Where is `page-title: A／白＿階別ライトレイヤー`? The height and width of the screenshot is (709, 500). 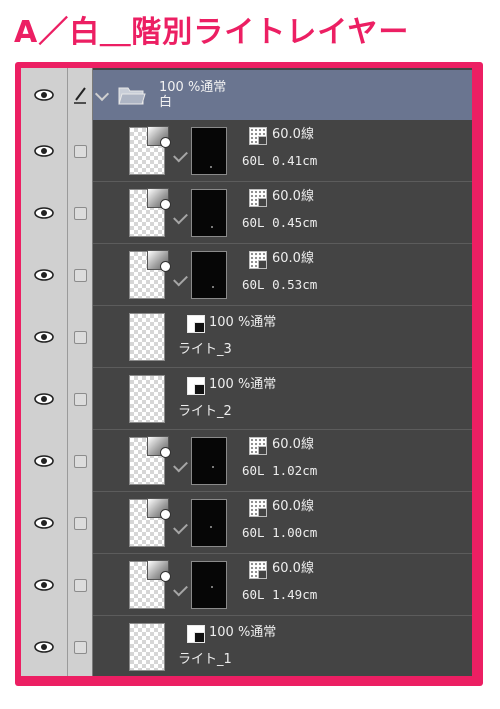 page-title: A／白＿階別ライトレイヤー is located at coordinates (212, 32).